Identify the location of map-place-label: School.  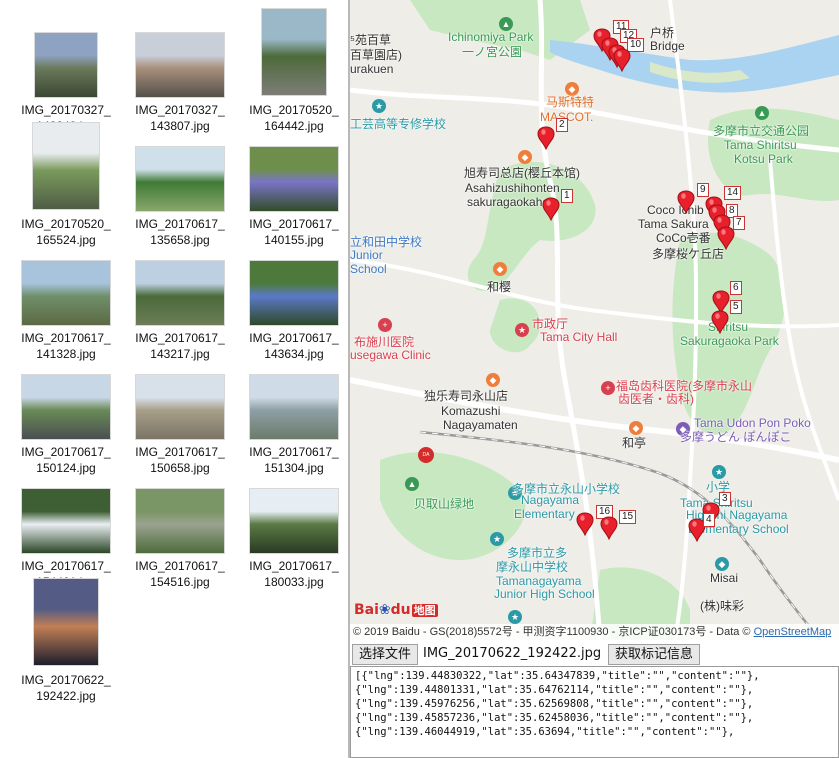
(368, 269).